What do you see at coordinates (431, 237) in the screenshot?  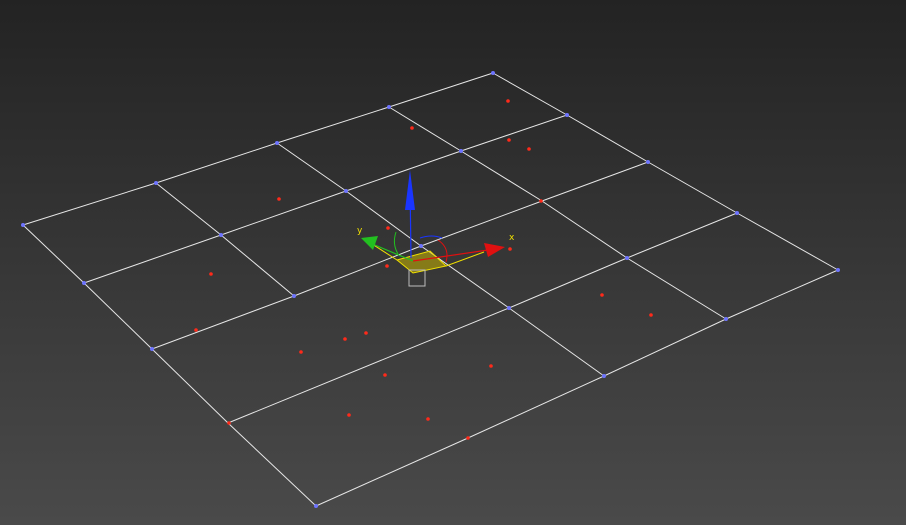 I see `gizmo-arc-blue` at bounding box center [431, 237].